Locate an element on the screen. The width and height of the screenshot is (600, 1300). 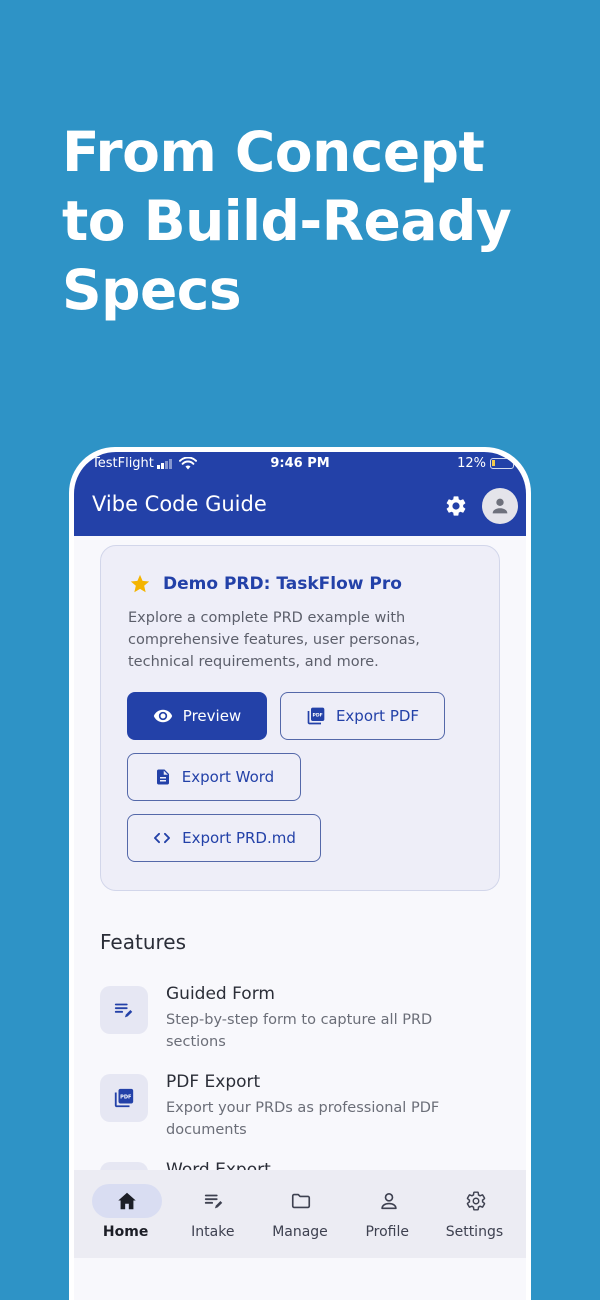
settings-button is located at coordinates (456, 506).